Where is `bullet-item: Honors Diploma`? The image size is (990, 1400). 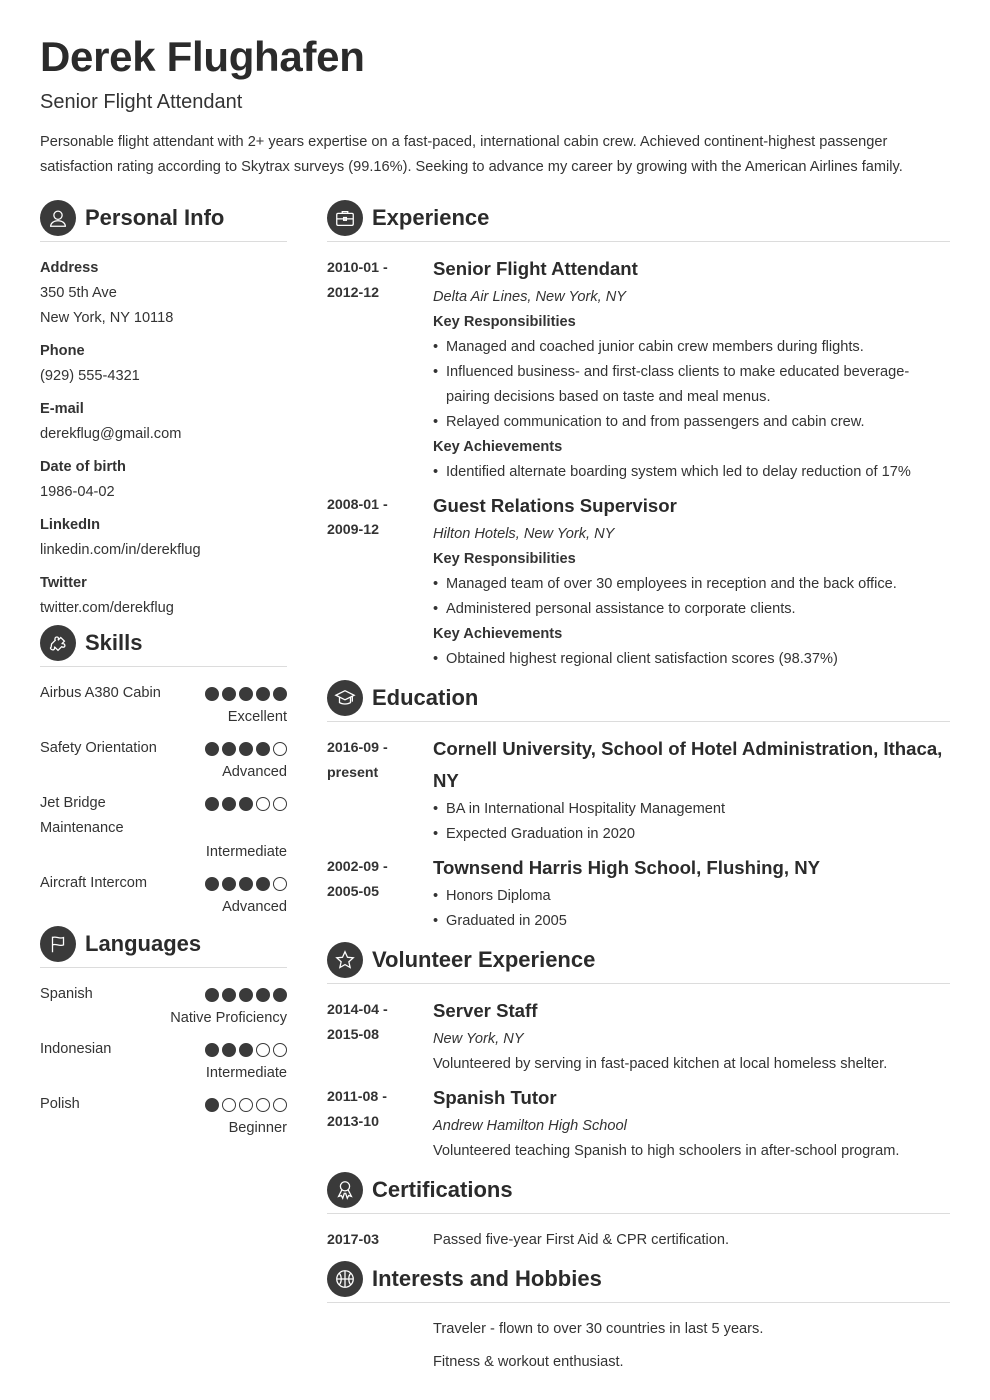 bullet-item: Honors Diploma is located at coordinates (691, 896).